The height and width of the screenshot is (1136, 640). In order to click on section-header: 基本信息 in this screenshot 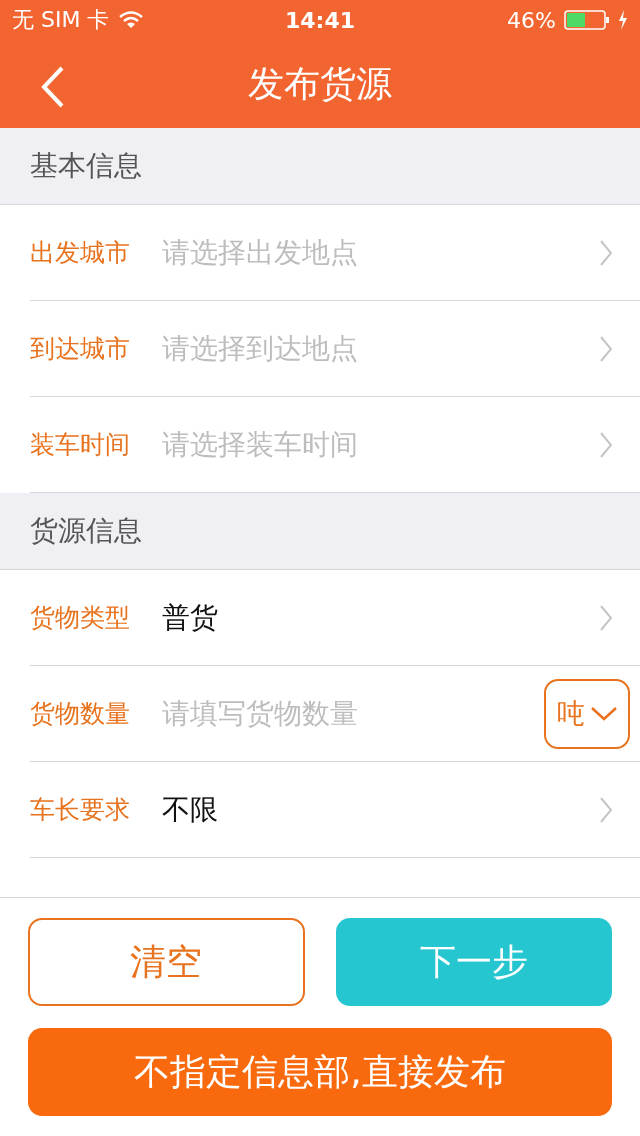, I will do `click(86, 166)`.